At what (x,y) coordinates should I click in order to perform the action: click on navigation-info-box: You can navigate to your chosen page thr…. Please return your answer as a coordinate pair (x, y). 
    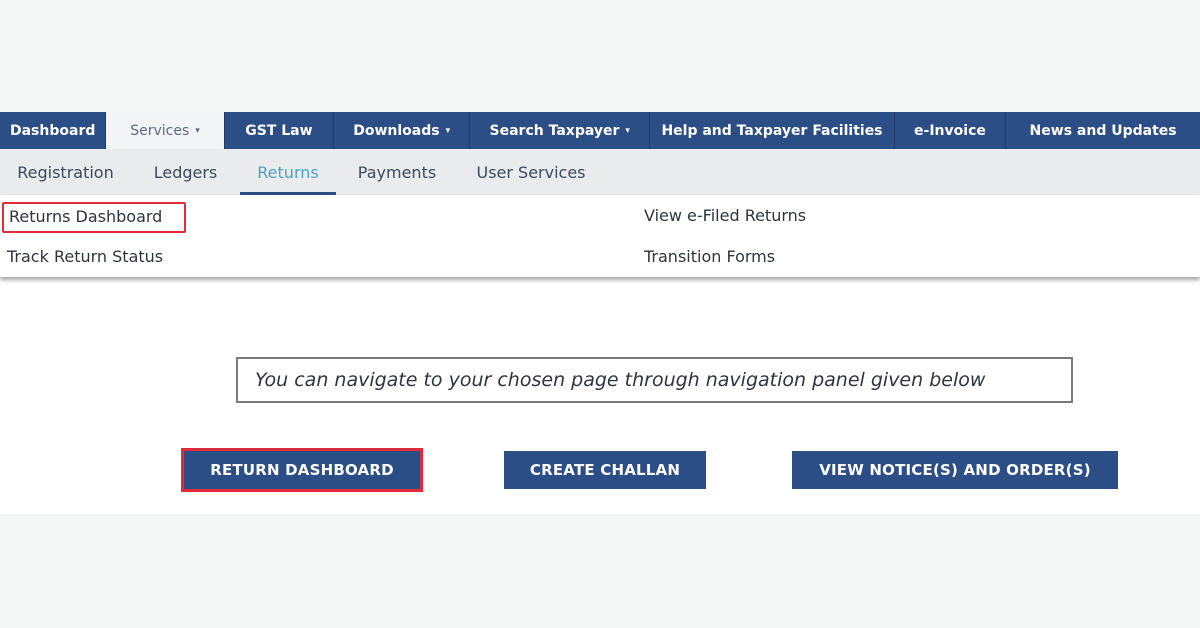
    Looking at the image, I should click on (654, 380).